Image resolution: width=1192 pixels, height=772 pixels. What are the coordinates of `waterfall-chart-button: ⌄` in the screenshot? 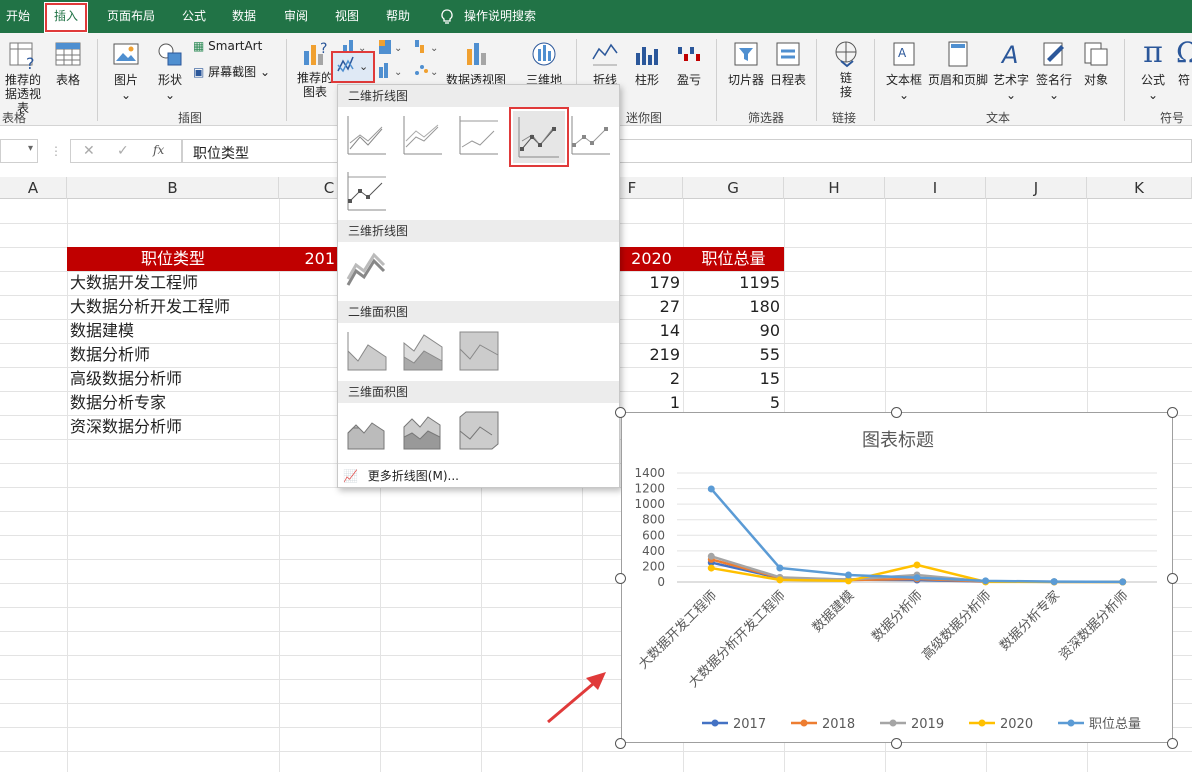 It's located at (427, 47).